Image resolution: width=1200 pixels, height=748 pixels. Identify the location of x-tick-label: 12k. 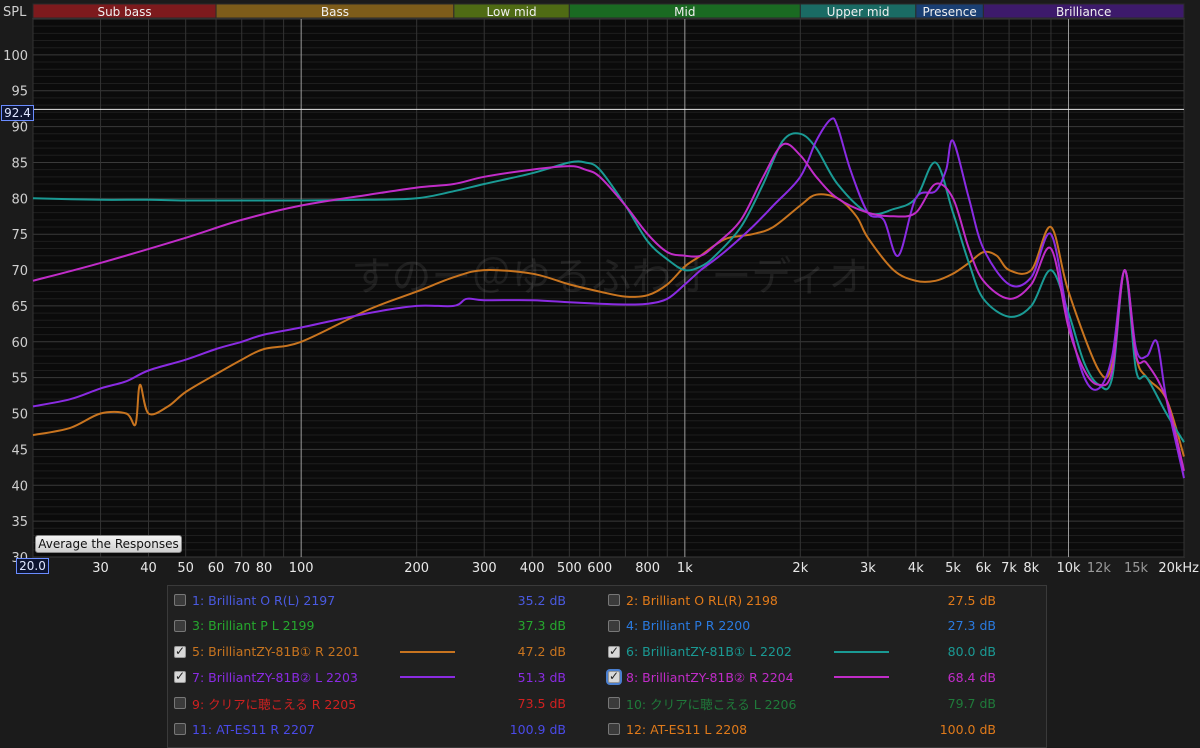
(1099, 568).